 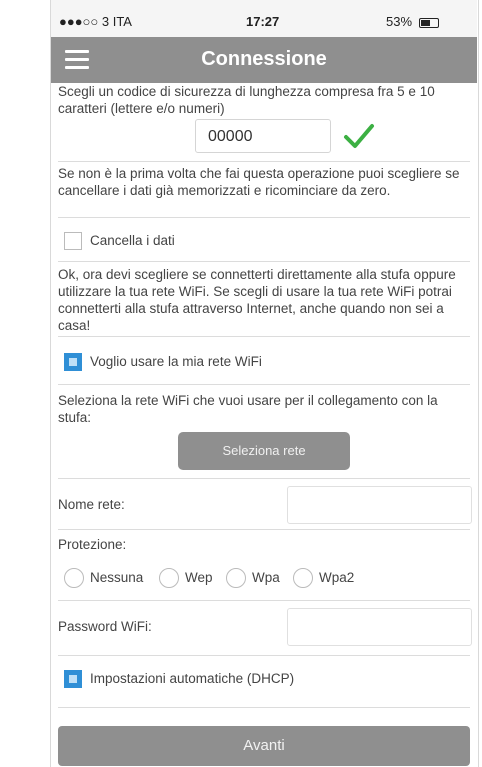 What do you see at coordinates (91, 504) in the screenshot?
I see `network-name-label: Nome rete:` at bounding box center [91, 504].